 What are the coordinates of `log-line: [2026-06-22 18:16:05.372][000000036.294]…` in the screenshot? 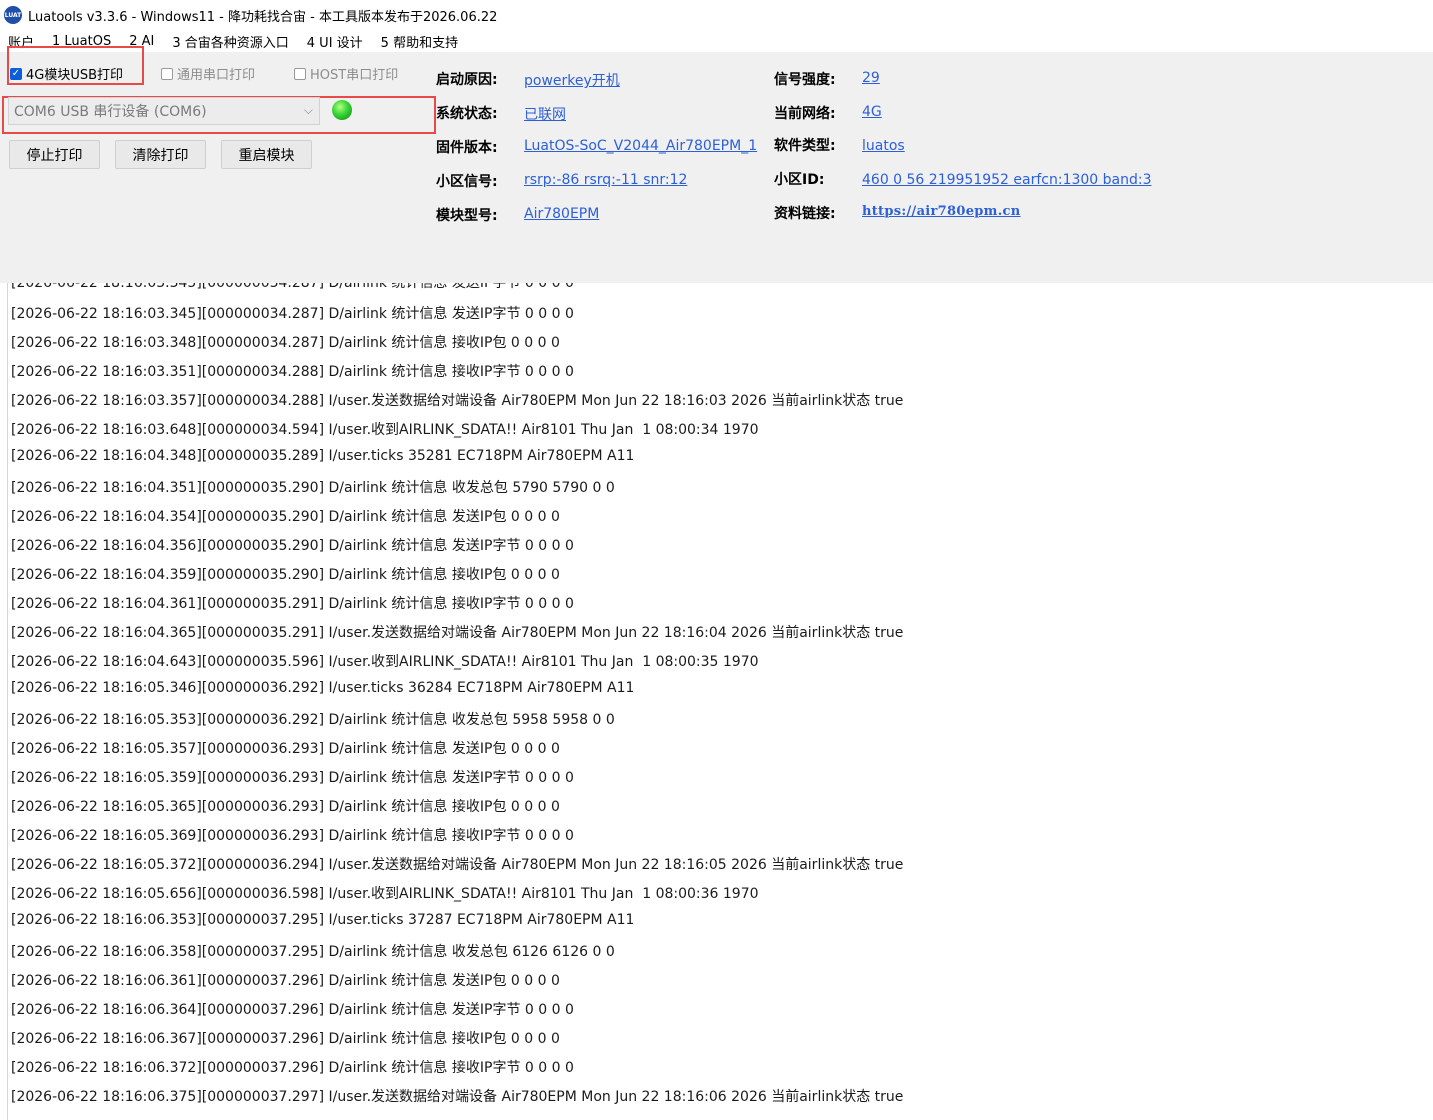 It's located at (457, 865).